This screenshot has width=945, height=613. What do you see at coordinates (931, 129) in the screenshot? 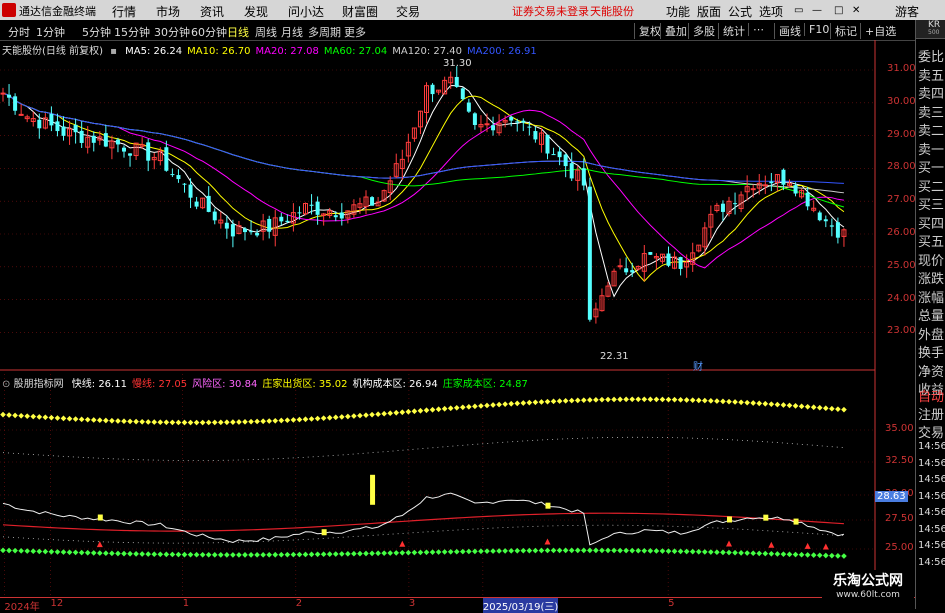
I see `quote-field-label: 卖二` at bounding box center [931, 129].